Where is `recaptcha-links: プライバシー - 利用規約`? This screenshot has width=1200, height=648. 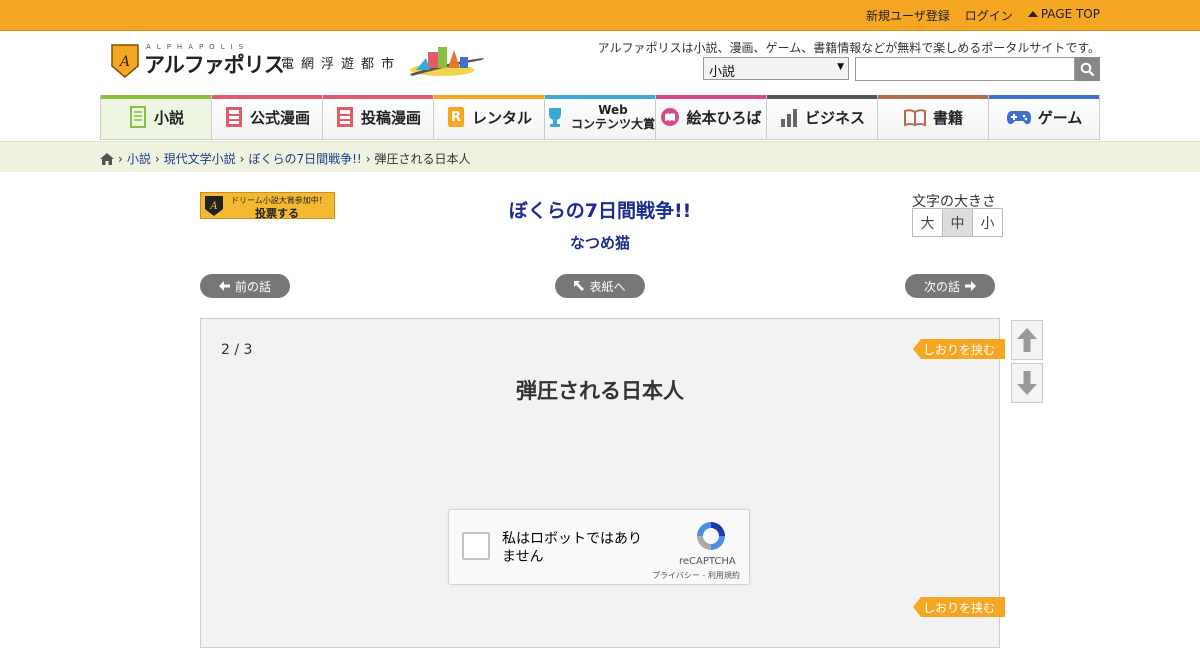 recaptcha-links: プライバシー - 利用規約 is located at coordinates (696, 575).